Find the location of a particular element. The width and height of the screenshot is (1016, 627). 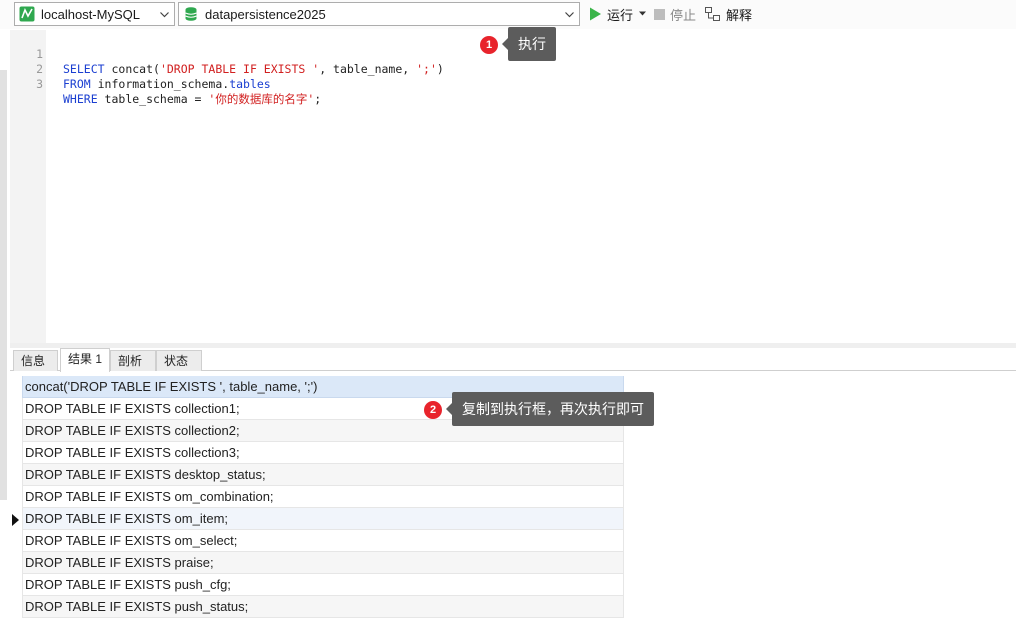

connection-select: localhost-MySQL is located at coordinates (94, 14).